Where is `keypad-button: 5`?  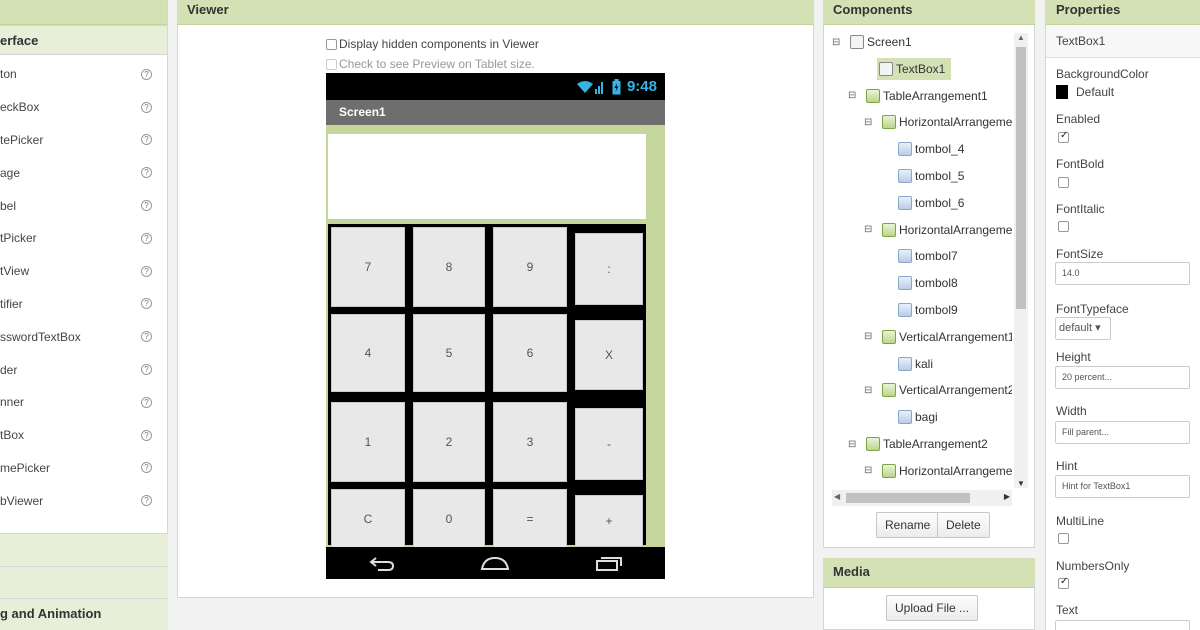
keypad-button: 5 is located at coordinates (449, 353).